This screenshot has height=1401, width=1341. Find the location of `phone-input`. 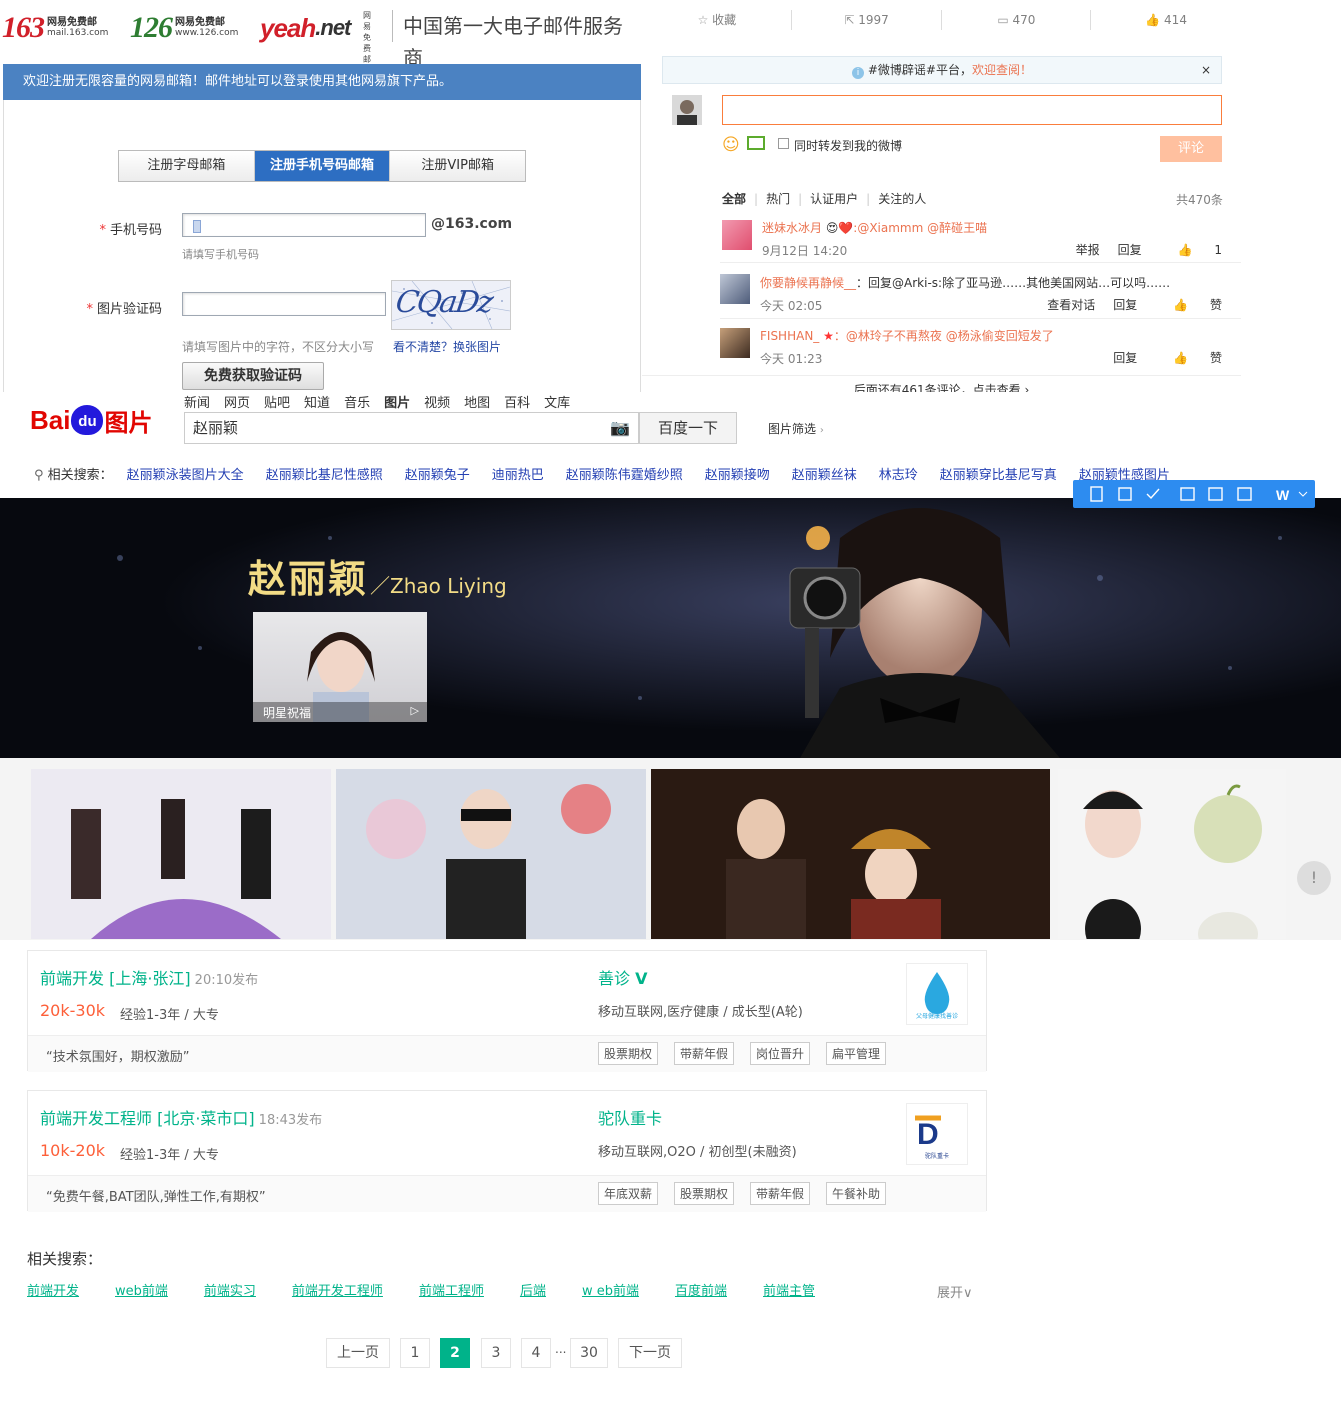

phone-input is located at coordinates (304, 225).